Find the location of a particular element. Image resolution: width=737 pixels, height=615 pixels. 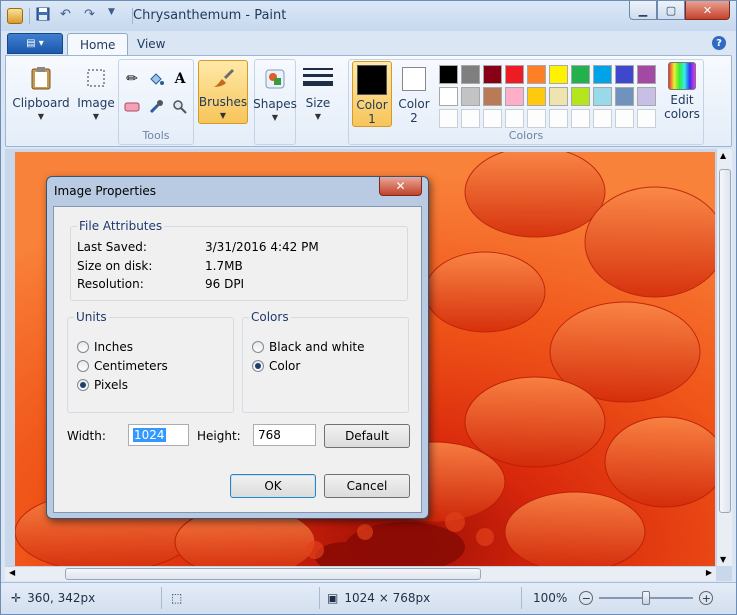

ok-button: OK is located at coordinates (273, 486).